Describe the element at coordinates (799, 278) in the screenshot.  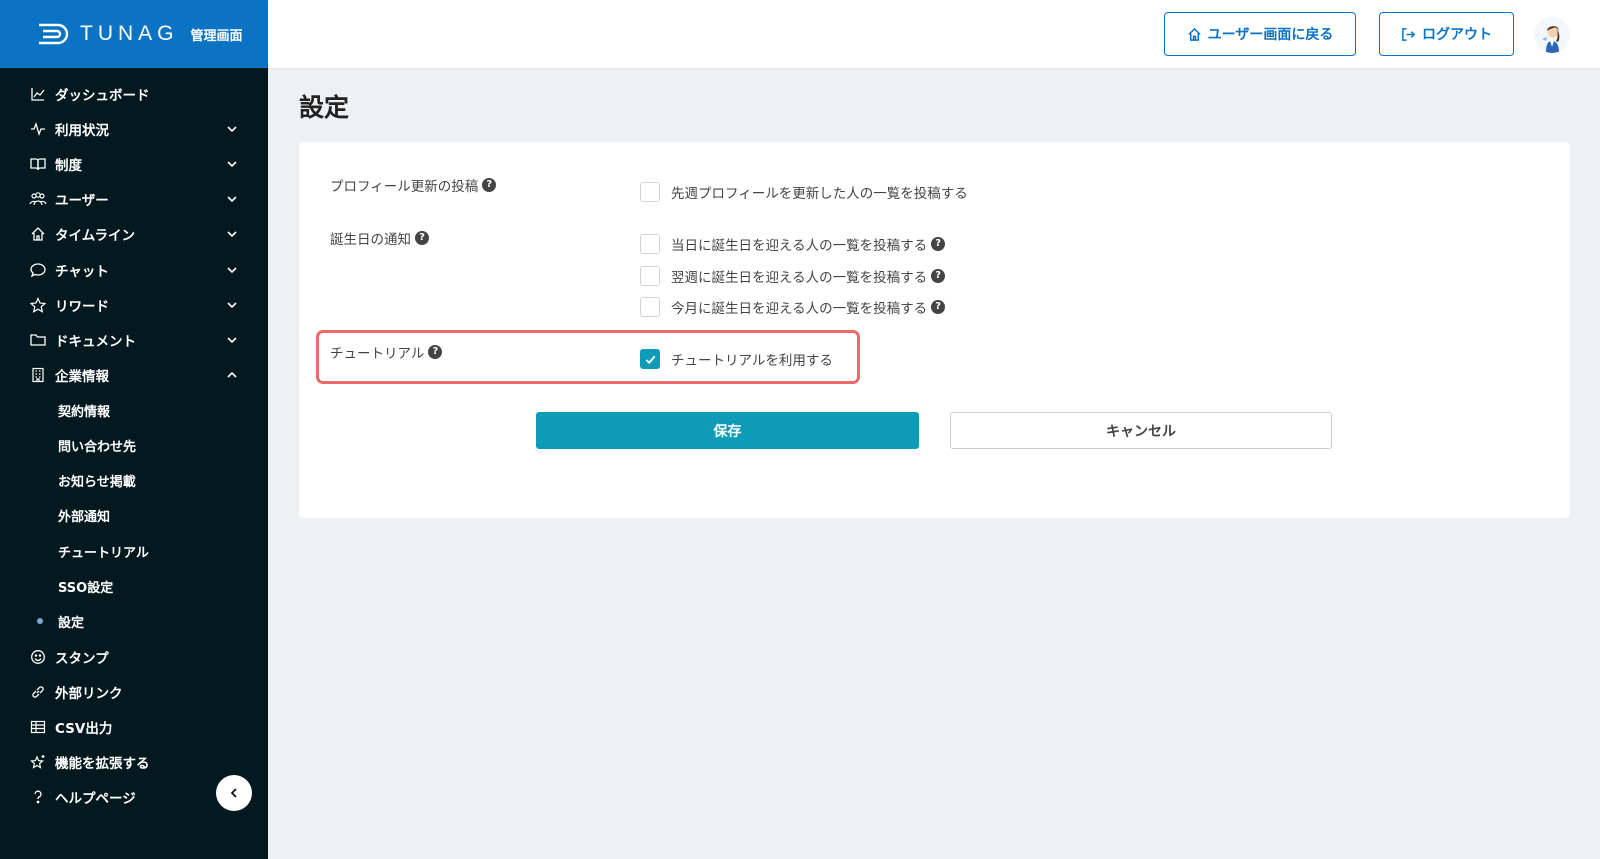
I see `option-label: 翌週に誕生日を迎える人の一覧を投稿する` at that location.